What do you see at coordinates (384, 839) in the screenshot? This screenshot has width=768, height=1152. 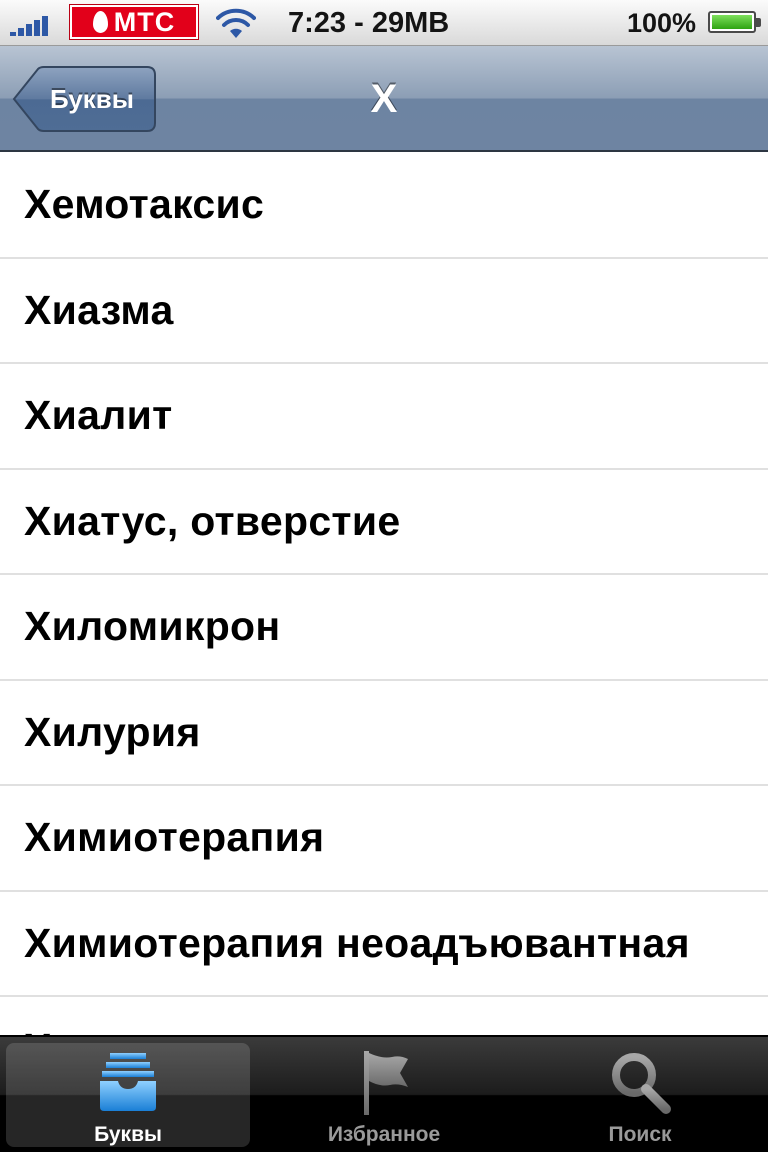 I see `list-item: Химиотерапия` at bounding box center [384, 839].